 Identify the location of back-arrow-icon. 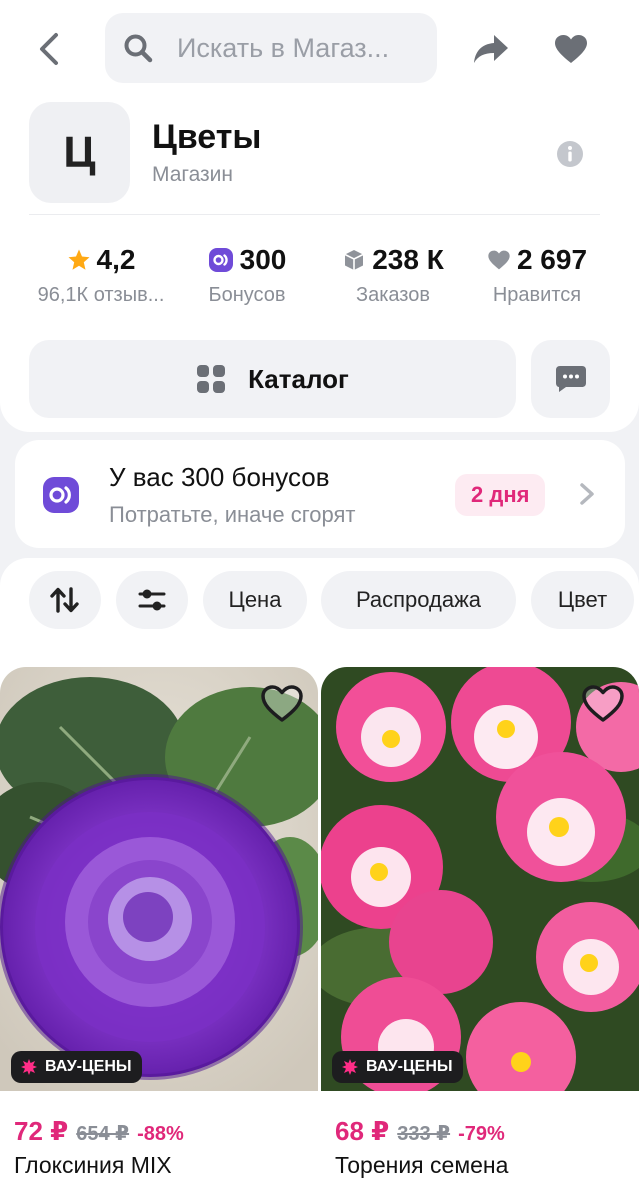
(49, 49).